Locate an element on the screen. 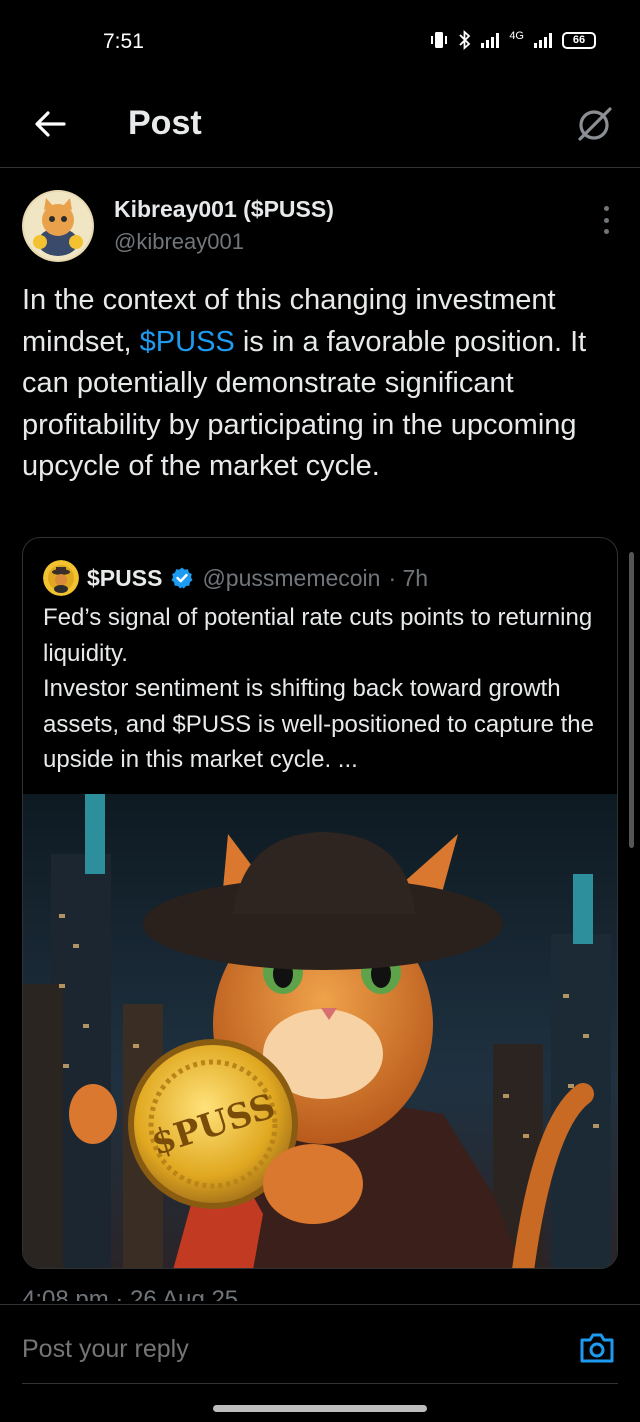 The image size is (640, 1422). scrollbar is located at coordinates (631, 700).